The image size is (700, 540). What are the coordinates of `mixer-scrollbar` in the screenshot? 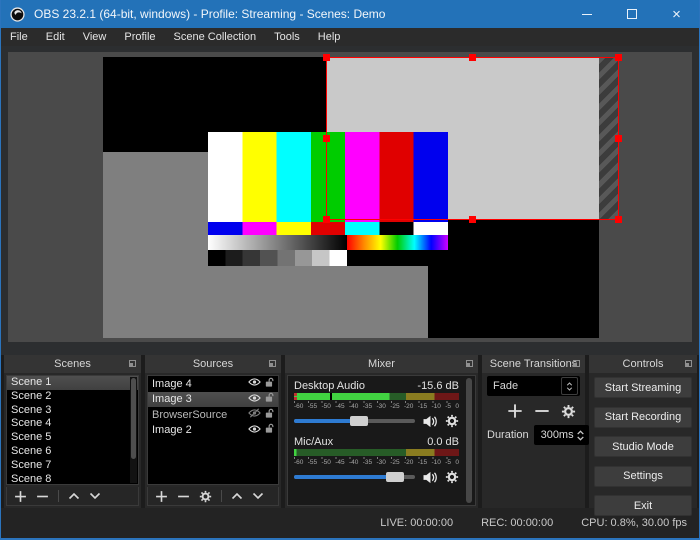 It's located at (469, 440).